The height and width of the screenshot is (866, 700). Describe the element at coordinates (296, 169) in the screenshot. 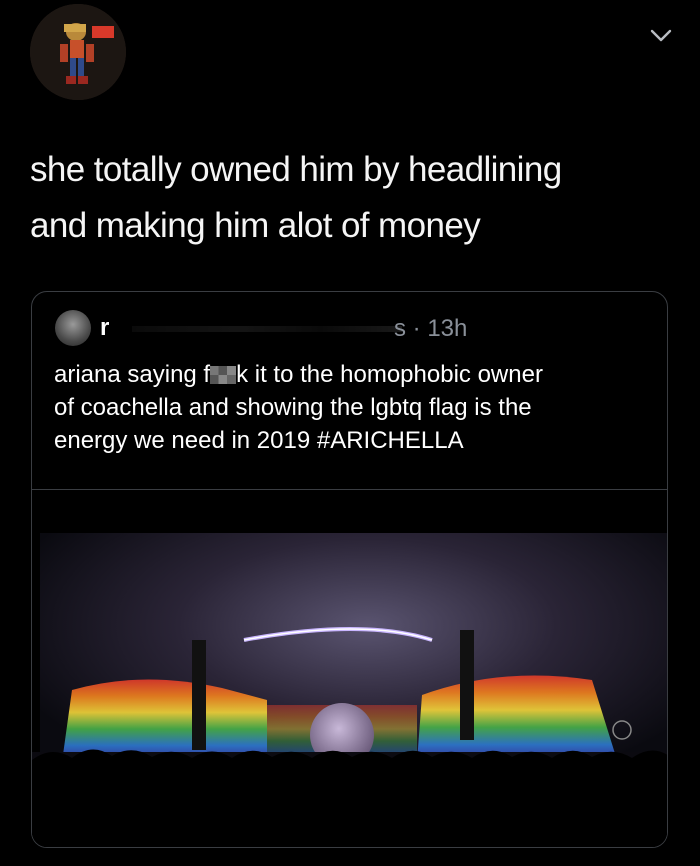

I see `tweet-text-line: she totally owned him by headlining` at that location.